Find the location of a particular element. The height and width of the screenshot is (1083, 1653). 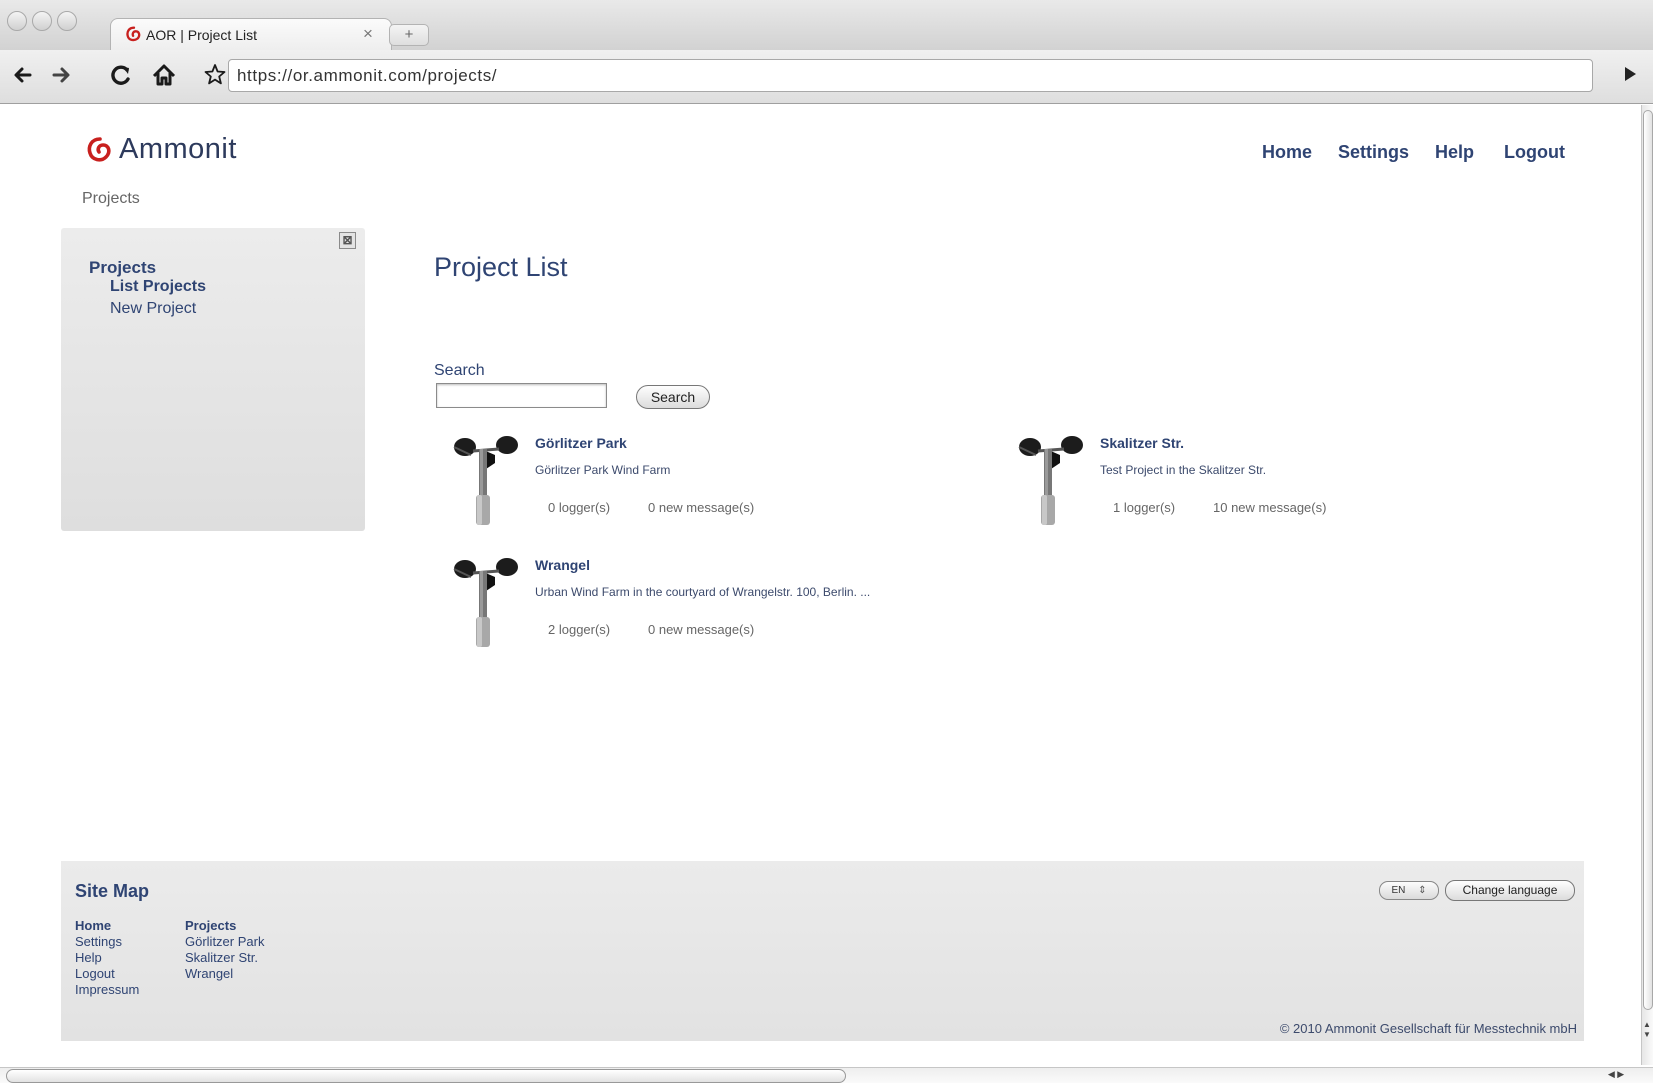

sidebar-close-icon: ⊠ is located at coordinates (347, 240).